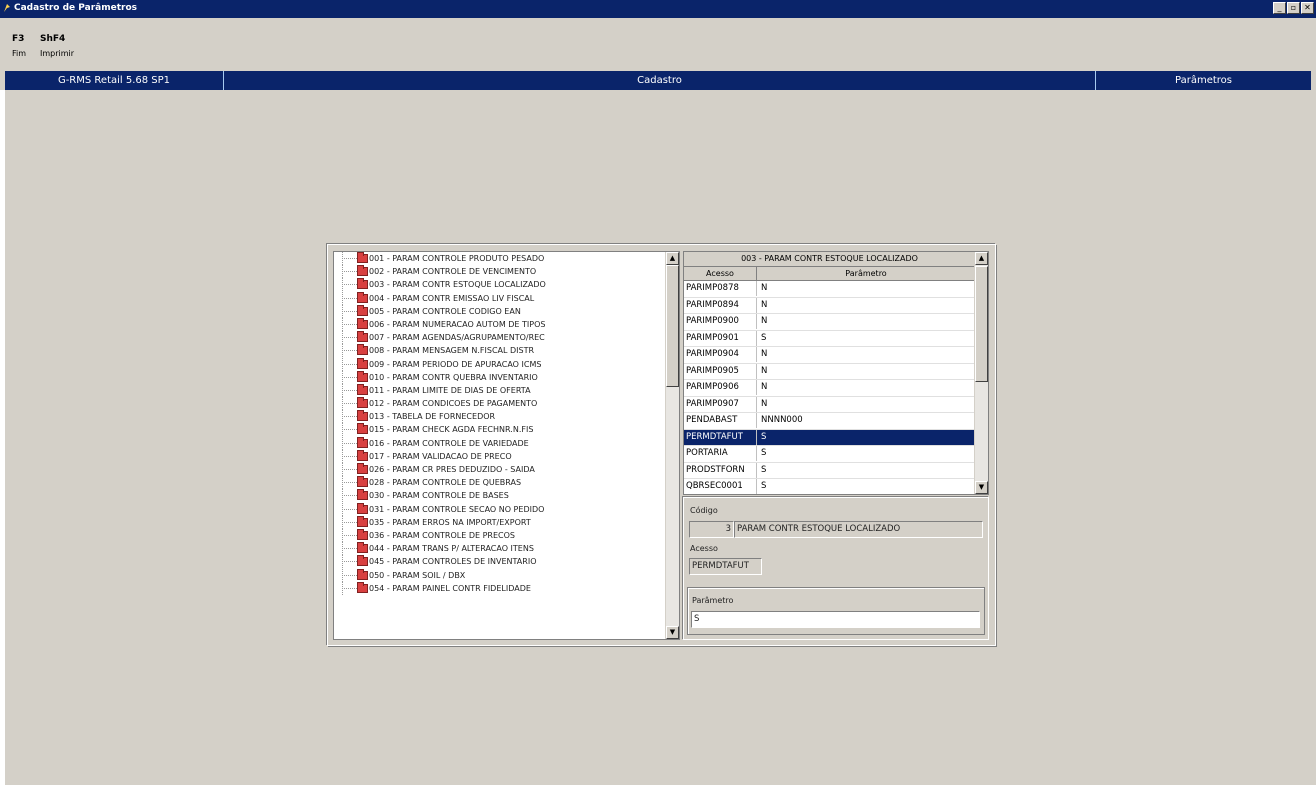 Image resolution: width=1316 pixels, height=785 pixels. What do you see at coordinates (829, 355) in the screenshot?
I see `table-row: PARIMP0904 N` at bounding box center [829, 355].